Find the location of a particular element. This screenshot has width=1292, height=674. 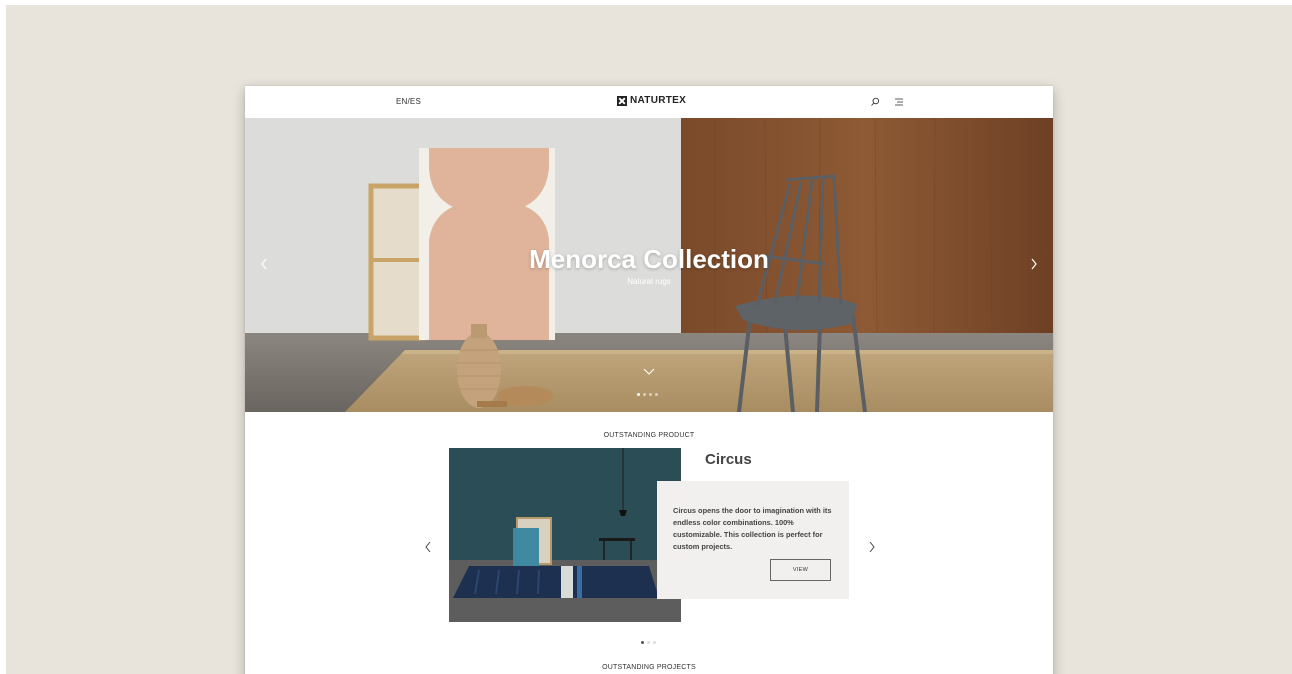

product-pagination is located at coordinates (648, 642).